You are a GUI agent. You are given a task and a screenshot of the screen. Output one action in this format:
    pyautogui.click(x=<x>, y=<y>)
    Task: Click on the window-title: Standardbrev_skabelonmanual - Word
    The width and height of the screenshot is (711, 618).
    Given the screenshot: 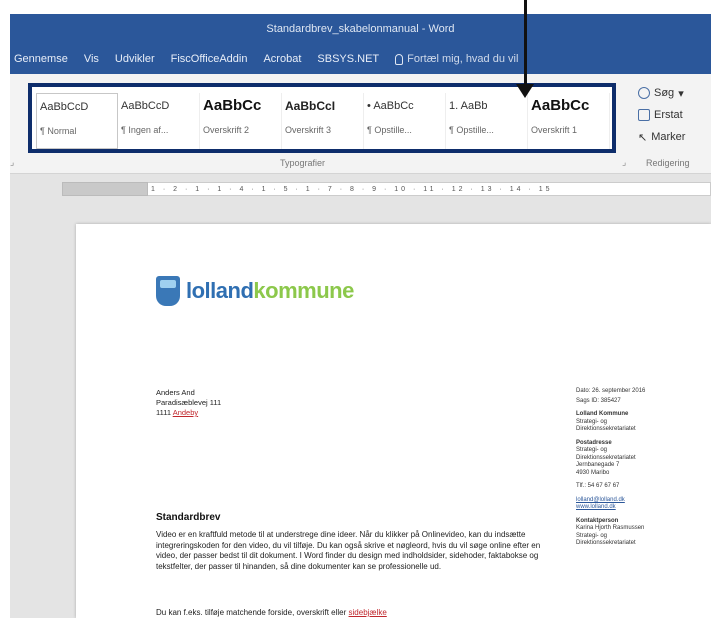 What is the action you would take?
    pyautogui.click(x=360, y=29)
    